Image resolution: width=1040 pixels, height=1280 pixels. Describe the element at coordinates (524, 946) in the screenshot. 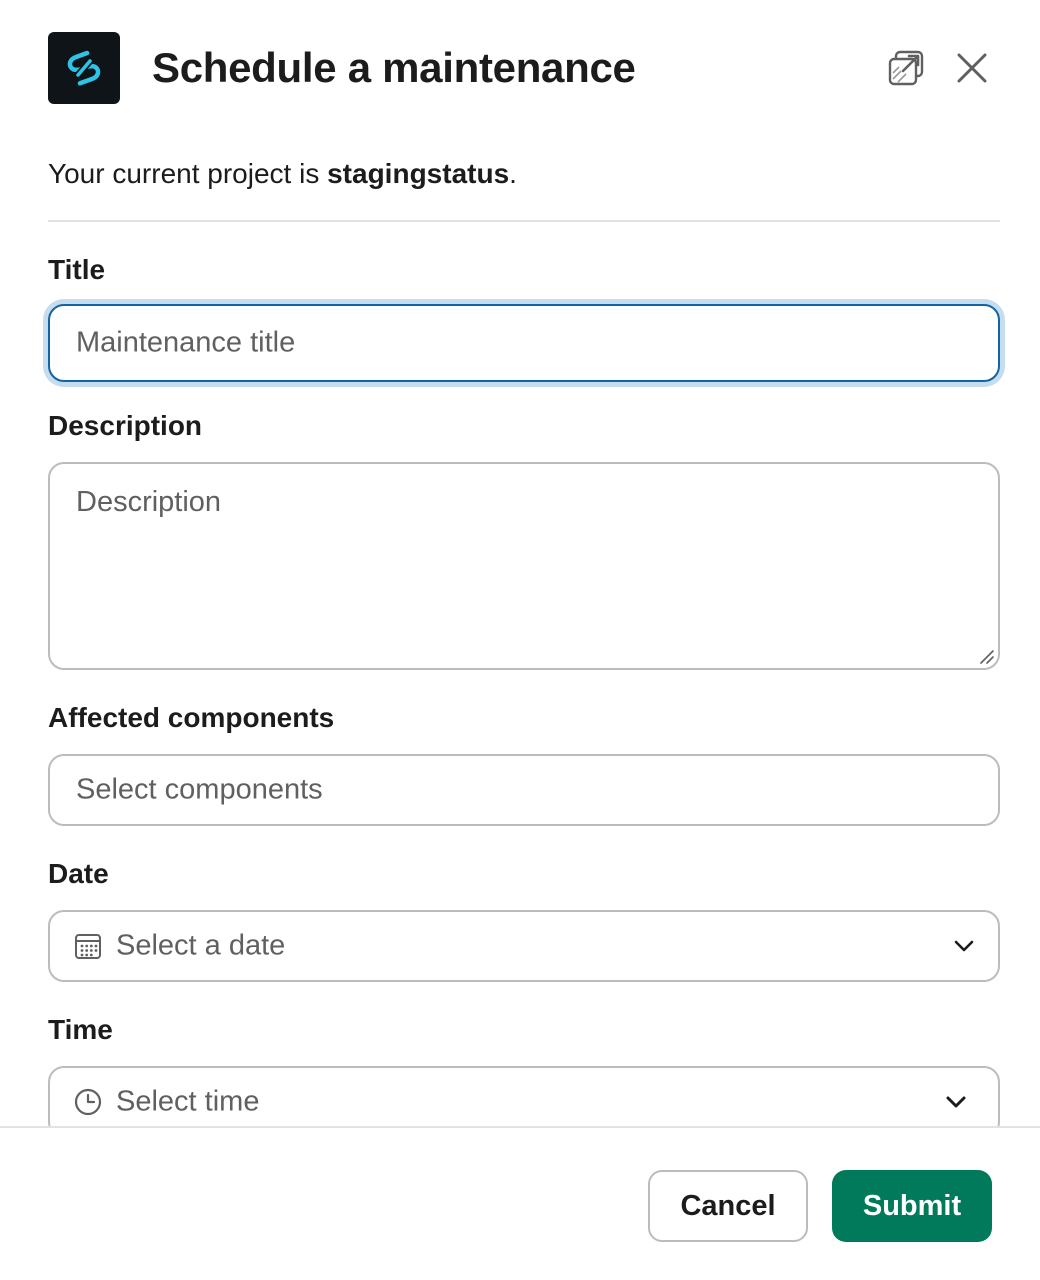

I see `date-picker: Select a date` at that location.